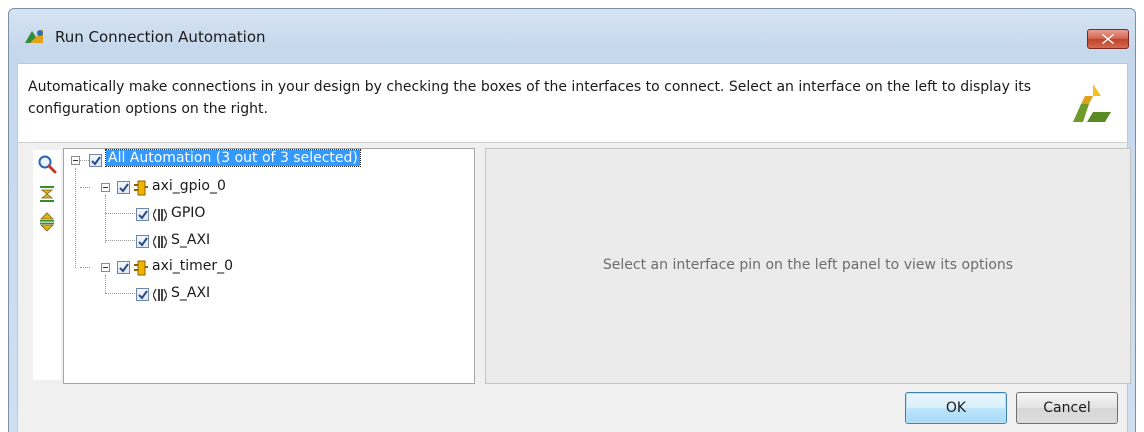 The height and width of the screenshot is (432, 1144). I want to click on tree-leaf-gpio: GPIO, so click(264, 215).